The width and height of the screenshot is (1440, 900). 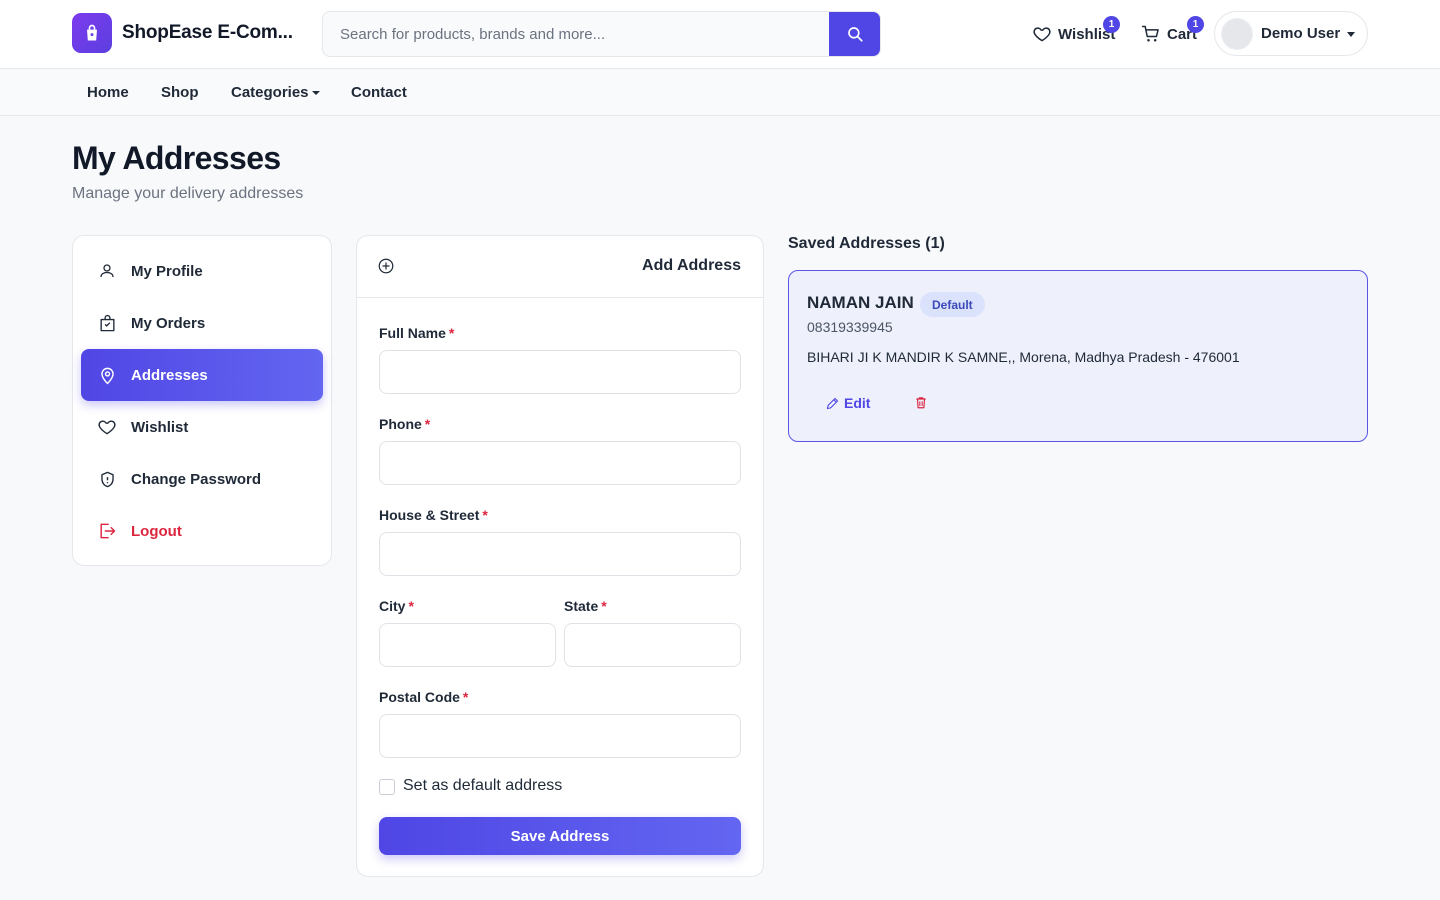 I want to click on sidebar-item-my-profile: My Profile, so click(x=202, y=271).